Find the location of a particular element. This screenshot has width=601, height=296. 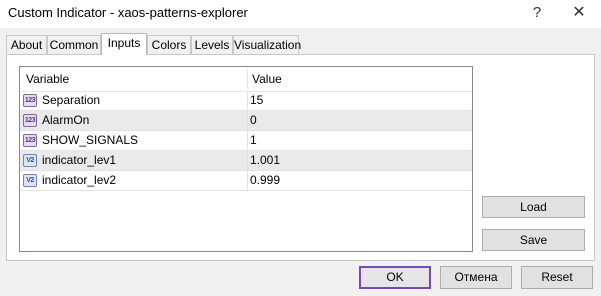

tab-levels: Levels is located at coordinates (212, 44).